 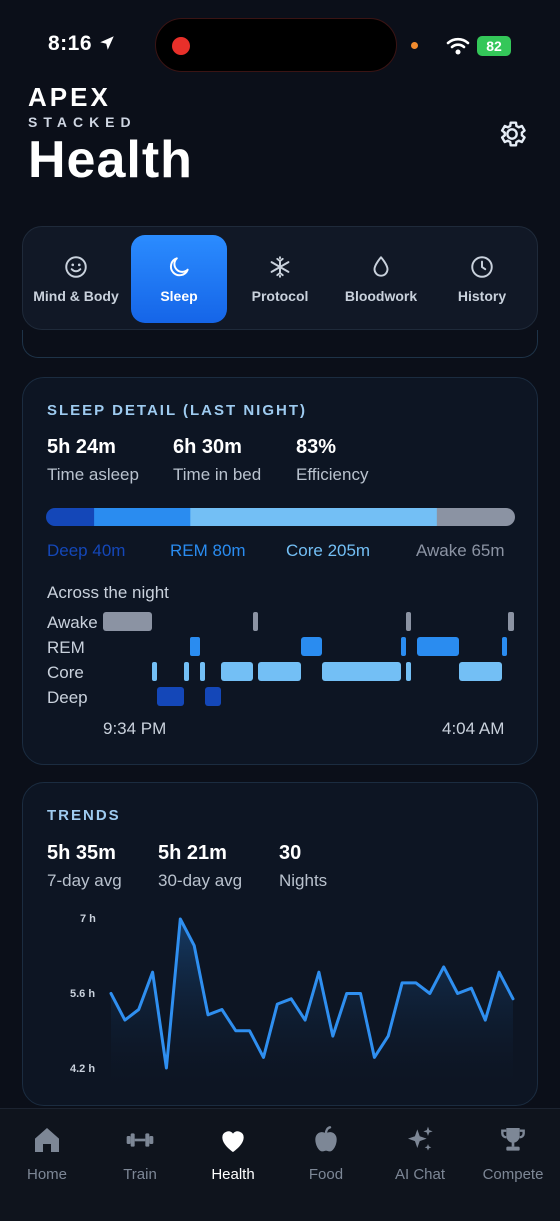 I want to click on nav-label: Train, so click(x=140, y=1174).